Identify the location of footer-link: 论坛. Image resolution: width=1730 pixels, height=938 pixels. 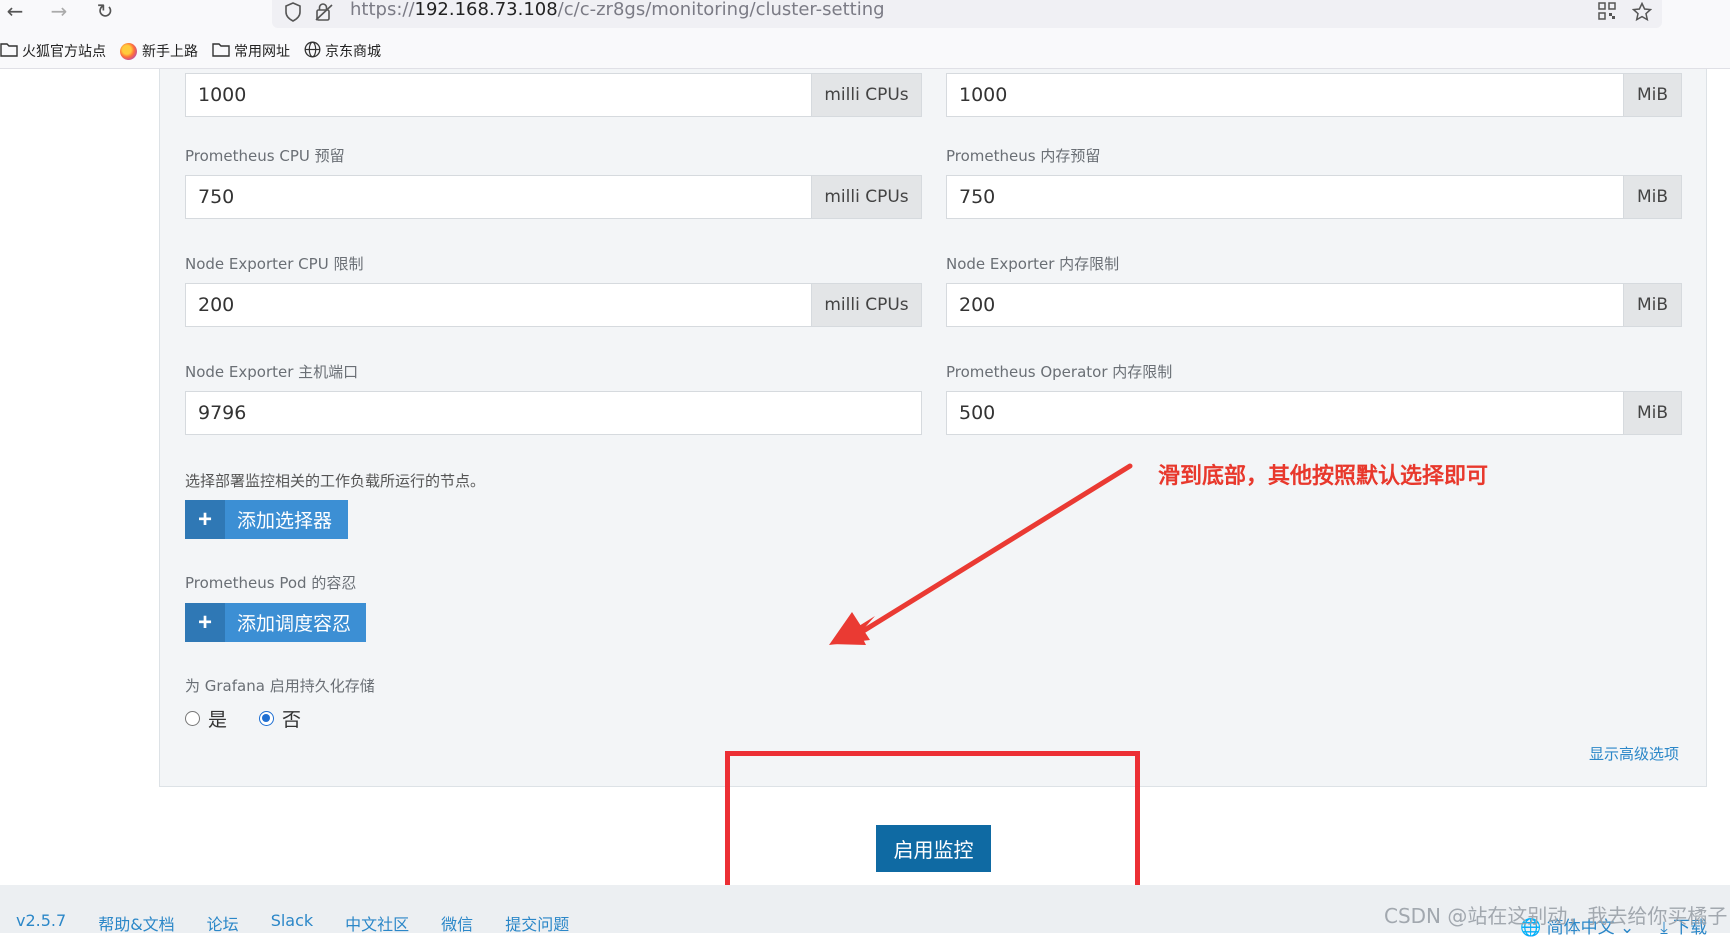
(223, 923).